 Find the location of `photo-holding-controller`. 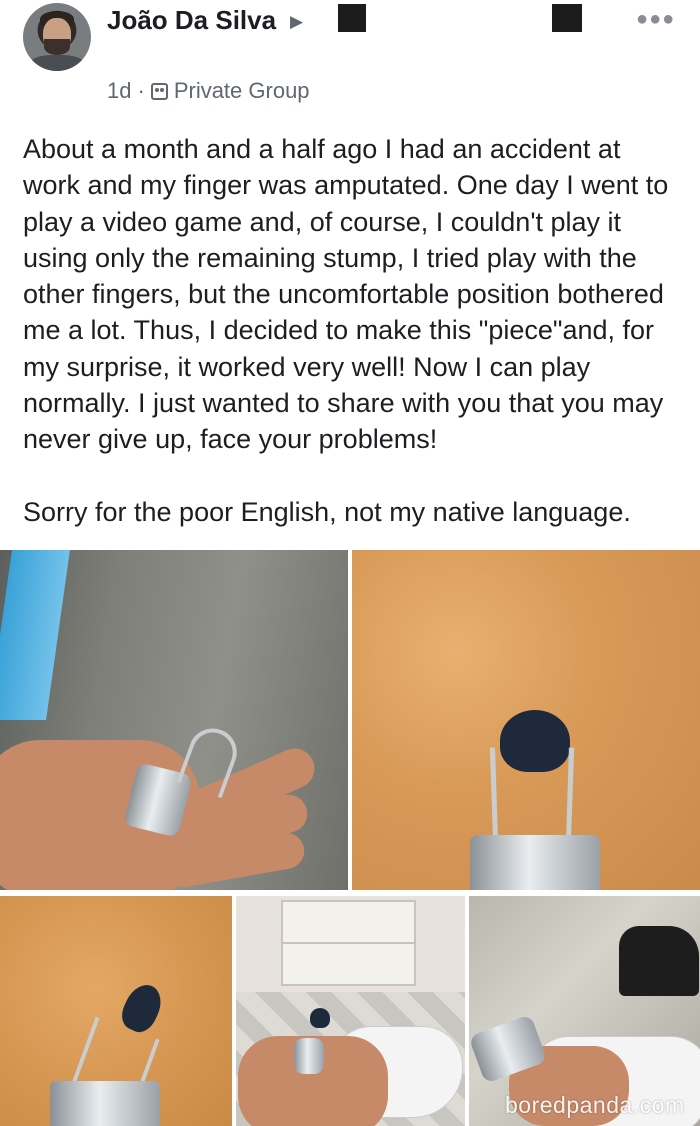

photo-holding-controller is located at coordinates (350, 1011).